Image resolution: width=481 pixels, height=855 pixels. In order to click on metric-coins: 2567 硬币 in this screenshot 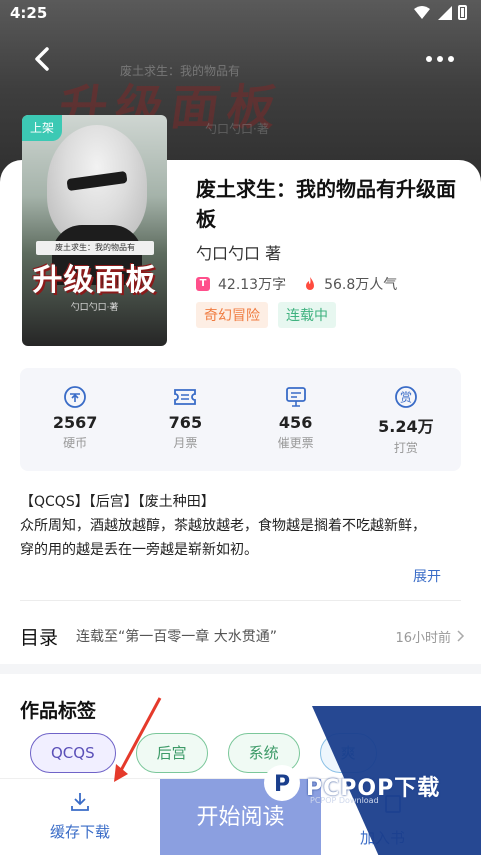, I will do `click(75, 419)`.